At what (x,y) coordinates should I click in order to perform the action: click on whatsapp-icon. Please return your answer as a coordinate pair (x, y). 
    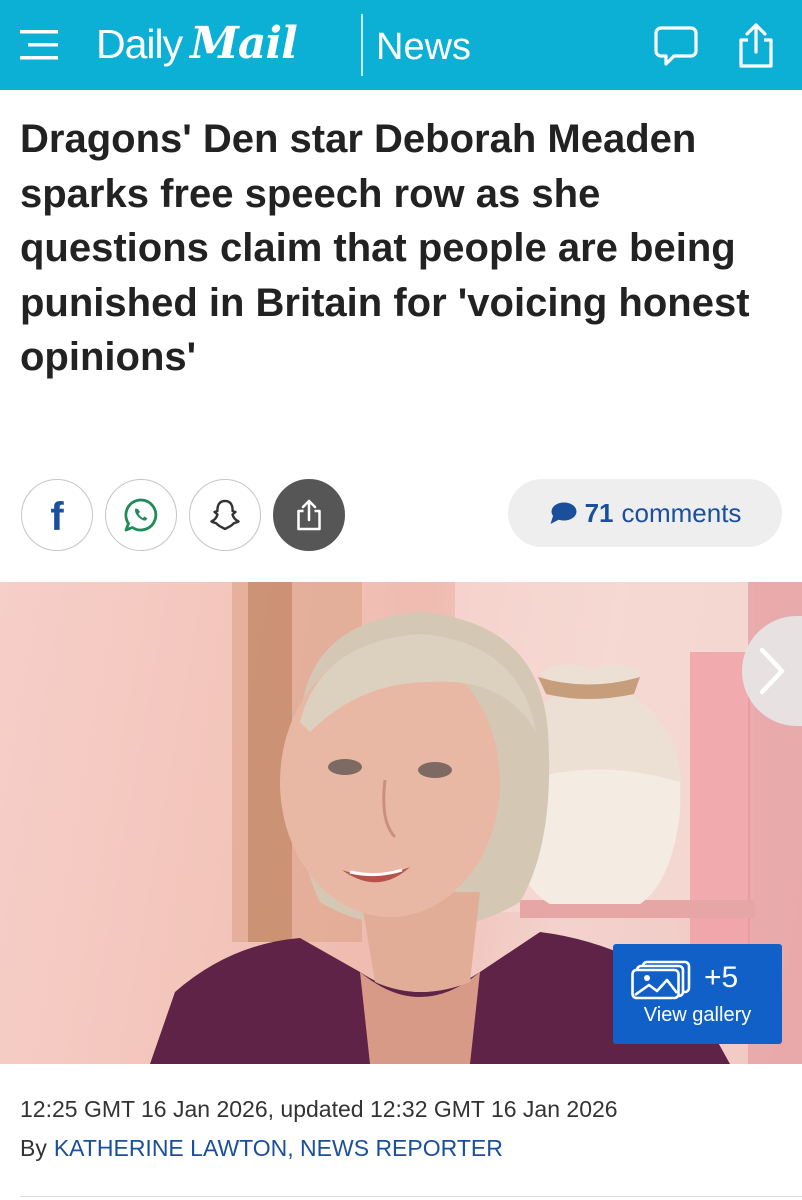
    Looking at the image, I should click on (141, 515).